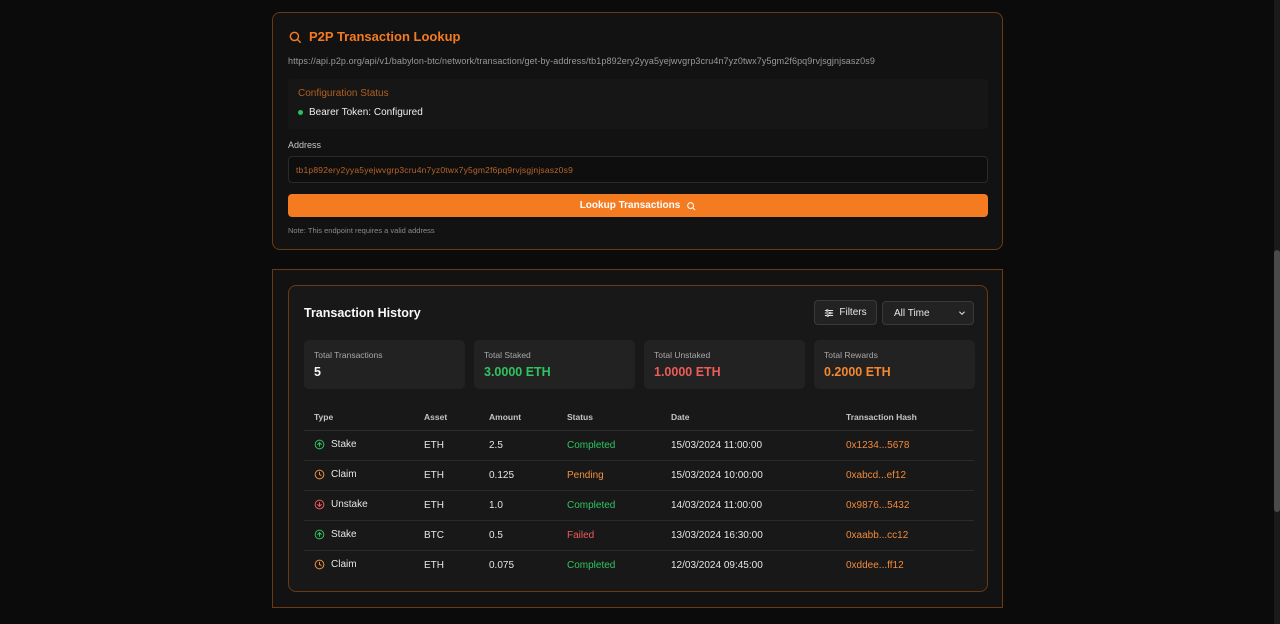 This screenshot has width=1280, height=624. Describe the element at coordinates (585, 475) in the screenshot. I see `status-cell: Pending` at that location.